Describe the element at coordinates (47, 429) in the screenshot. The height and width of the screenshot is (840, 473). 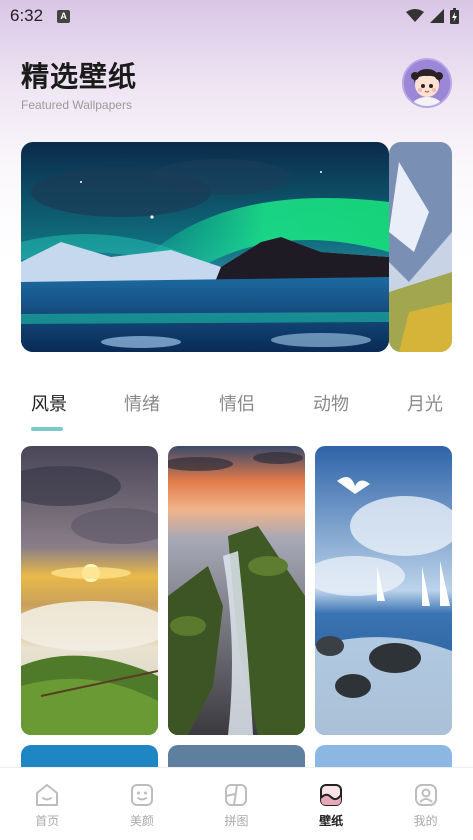
I see `tab-indicator` at that location.